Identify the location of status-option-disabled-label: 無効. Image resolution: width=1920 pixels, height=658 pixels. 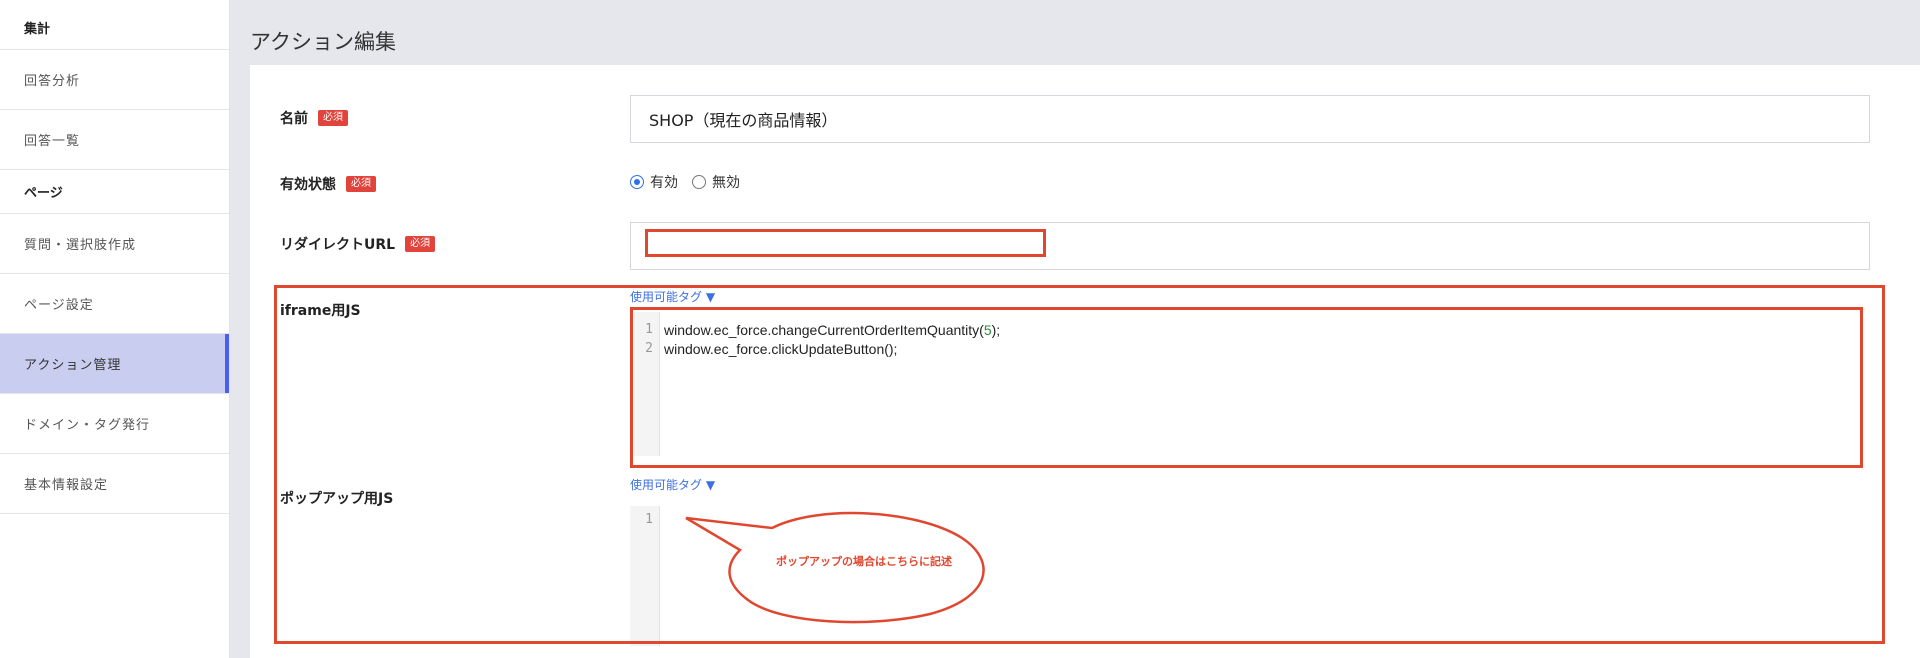
(726, 183).